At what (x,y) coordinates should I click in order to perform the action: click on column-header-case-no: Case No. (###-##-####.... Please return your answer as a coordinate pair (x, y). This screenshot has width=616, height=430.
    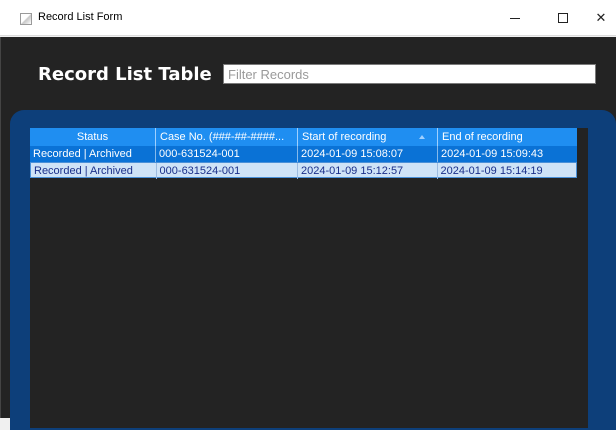
    Looking at the image, I should click on (227, 137).